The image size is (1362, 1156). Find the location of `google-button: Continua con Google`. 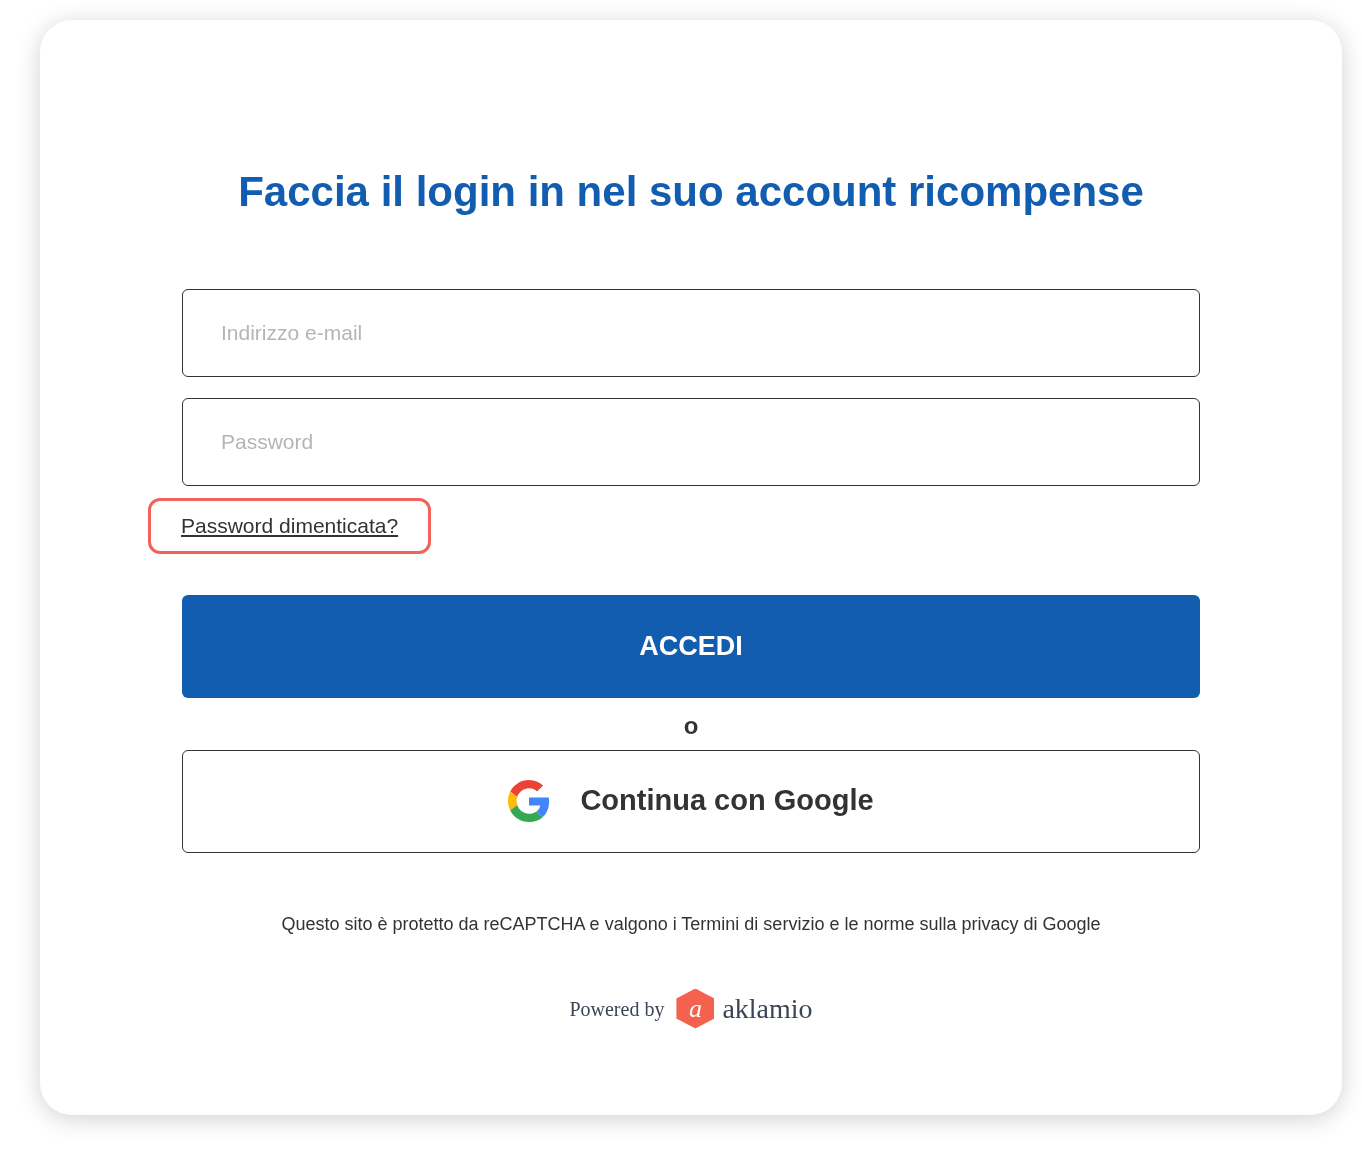

google-button: Continua con Google is located at coordinates (691, 801).